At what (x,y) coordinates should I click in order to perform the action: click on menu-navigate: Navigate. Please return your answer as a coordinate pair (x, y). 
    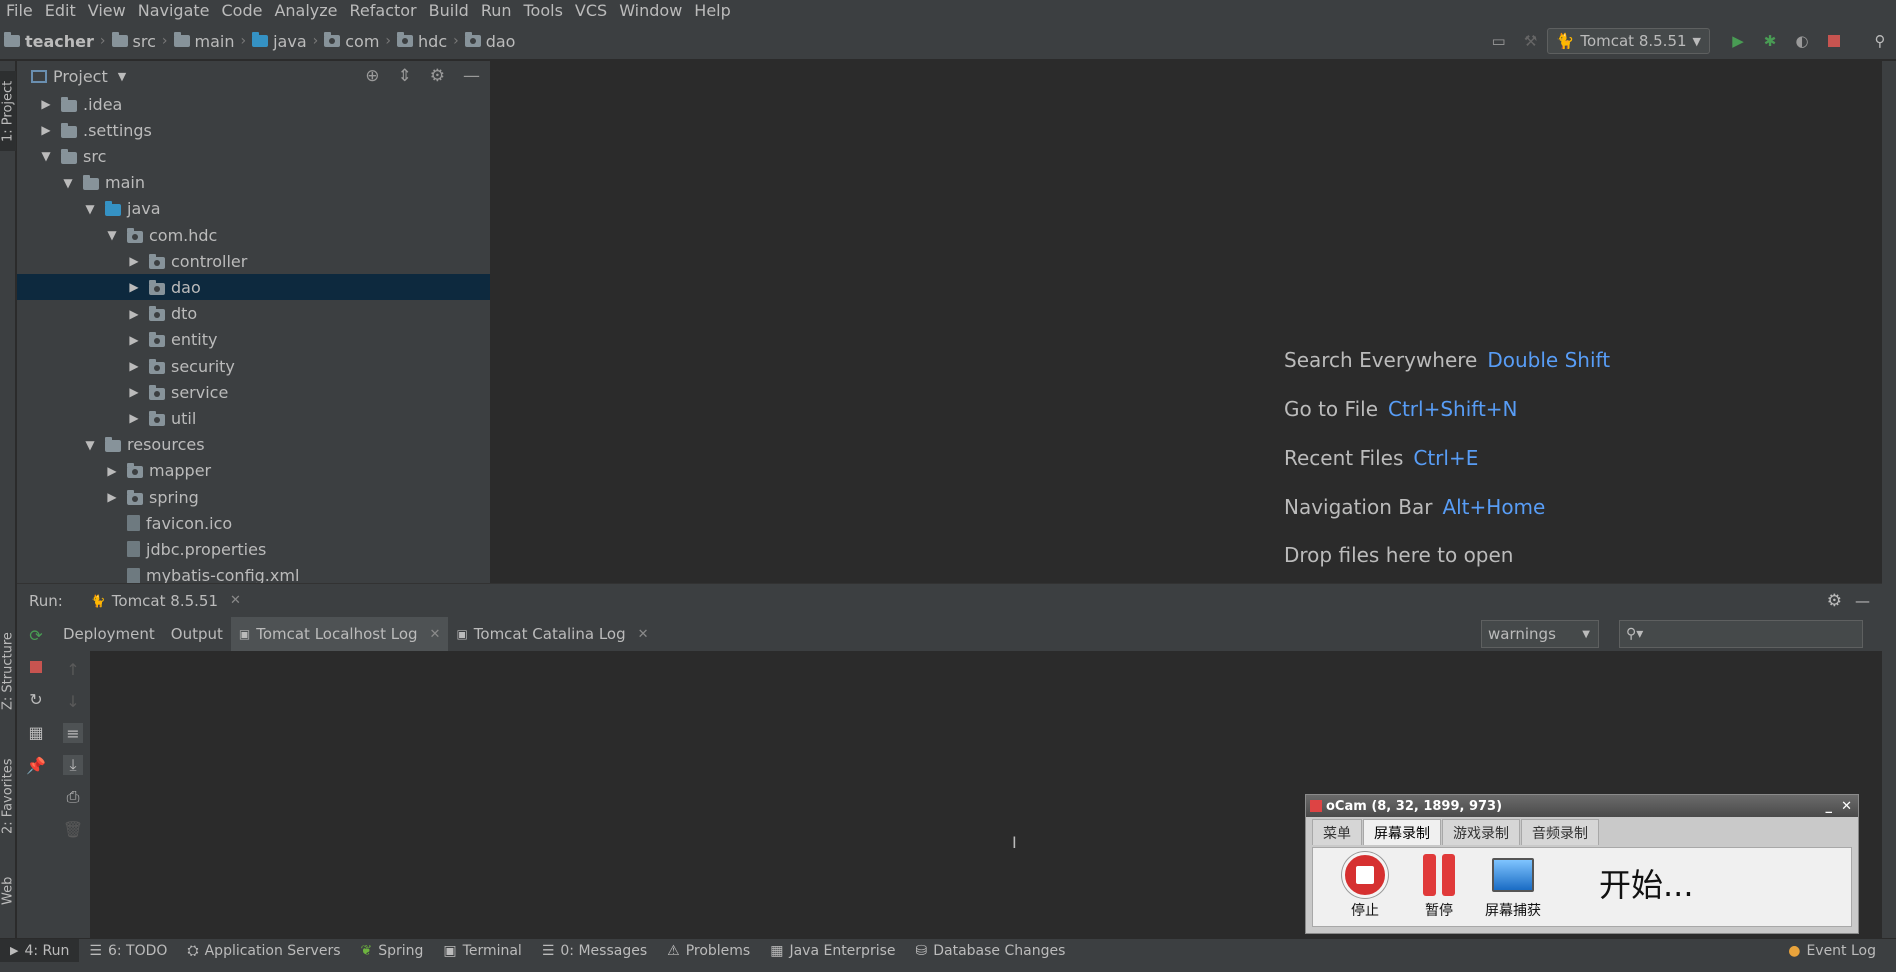
    Looking at the image, I should click on (174, 11).